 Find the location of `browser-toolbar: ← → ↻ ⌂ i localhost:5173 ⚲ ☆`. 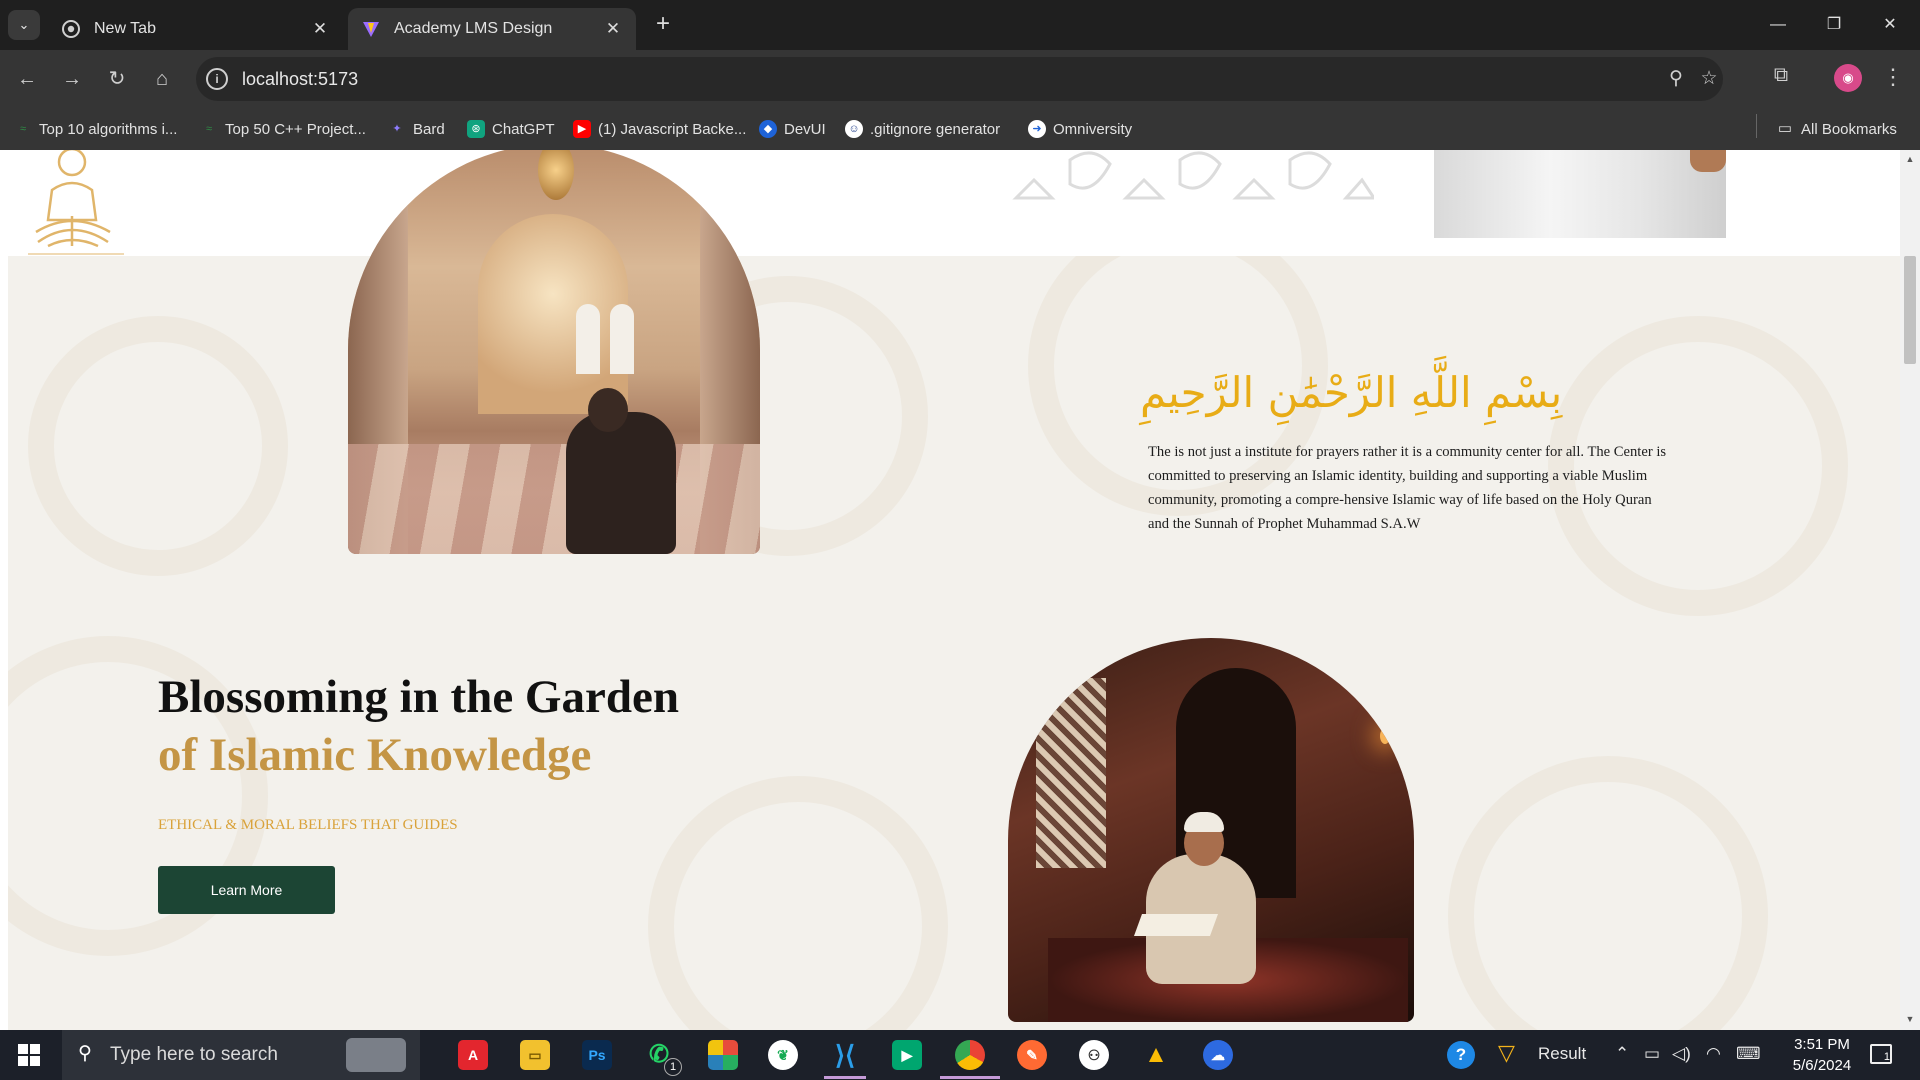

browser-toolbar: ← → ↻ ⌂ i localhost:5173 ⚲ ☆ is located at coordinates (960, 79).